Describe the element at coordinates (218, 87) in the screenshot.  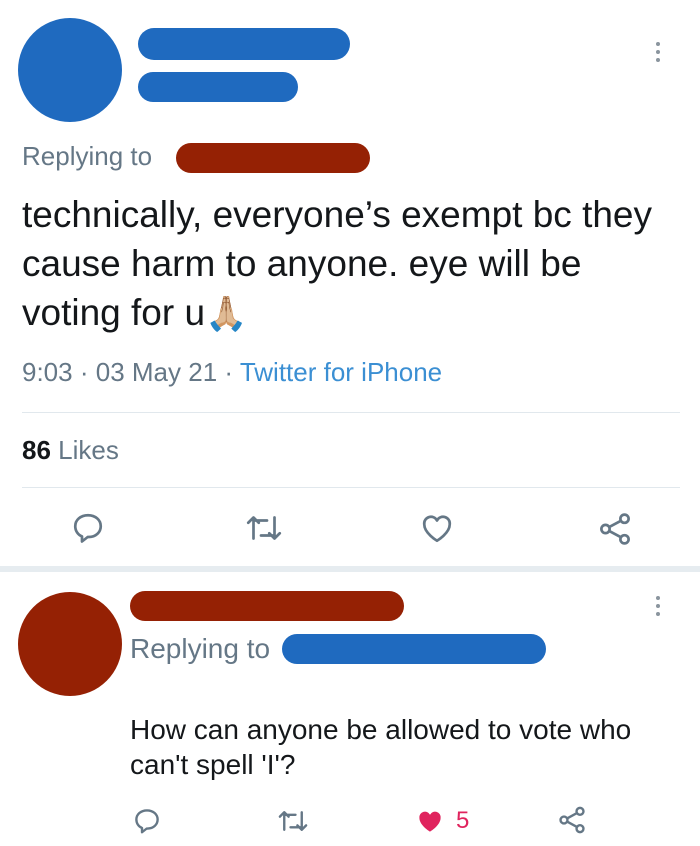
I see `redacted-username` at that location.